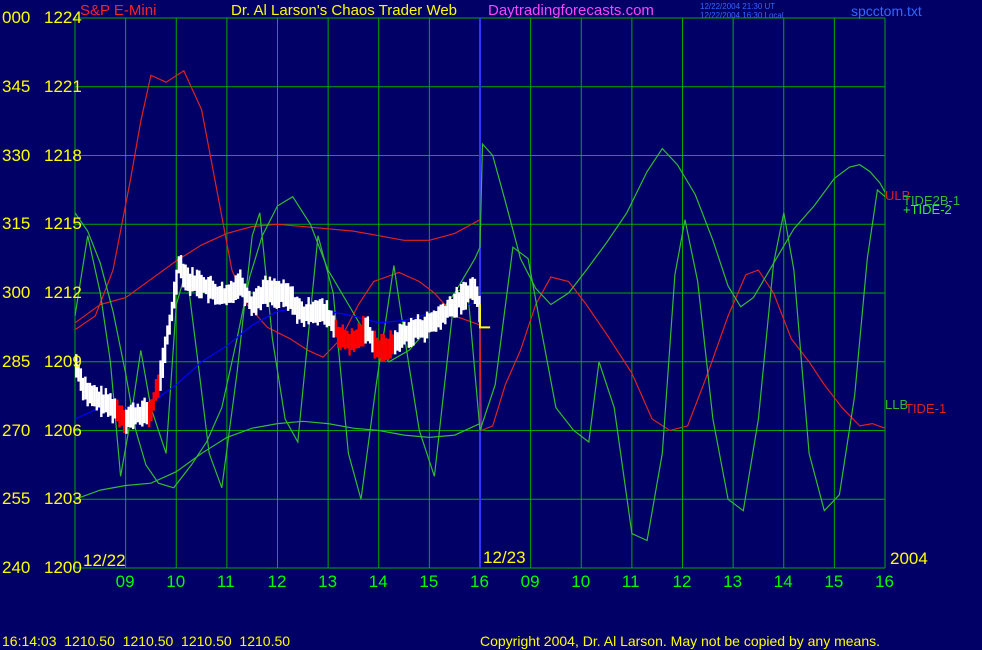  Describe the element at coordinates (16, 17) in the screenshot. I see `y-label-left: 000` at that location.